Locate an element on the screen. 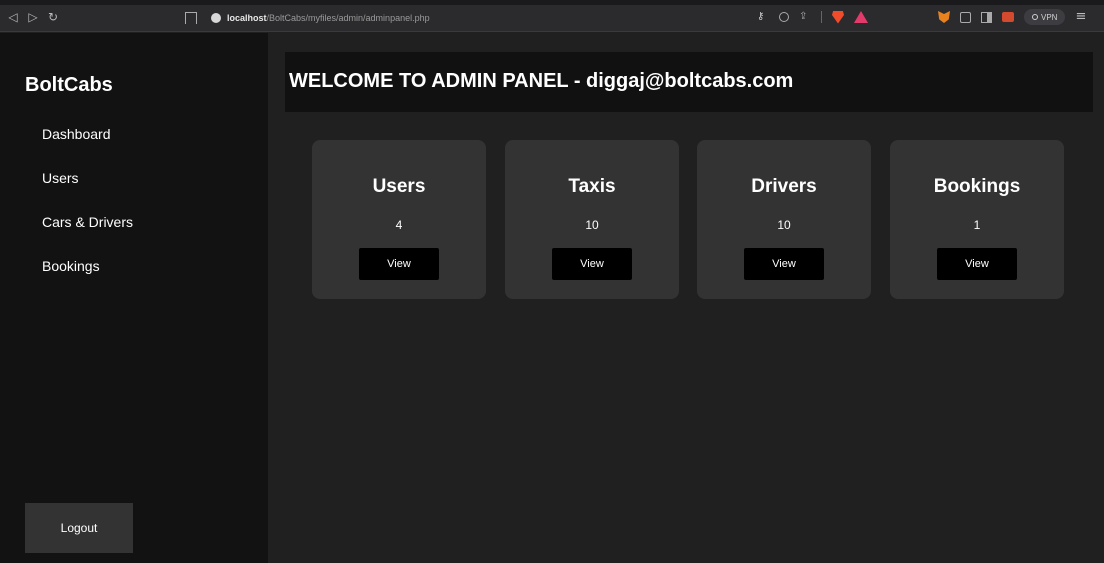  site-info-icon is located at coordinates (216, 18).